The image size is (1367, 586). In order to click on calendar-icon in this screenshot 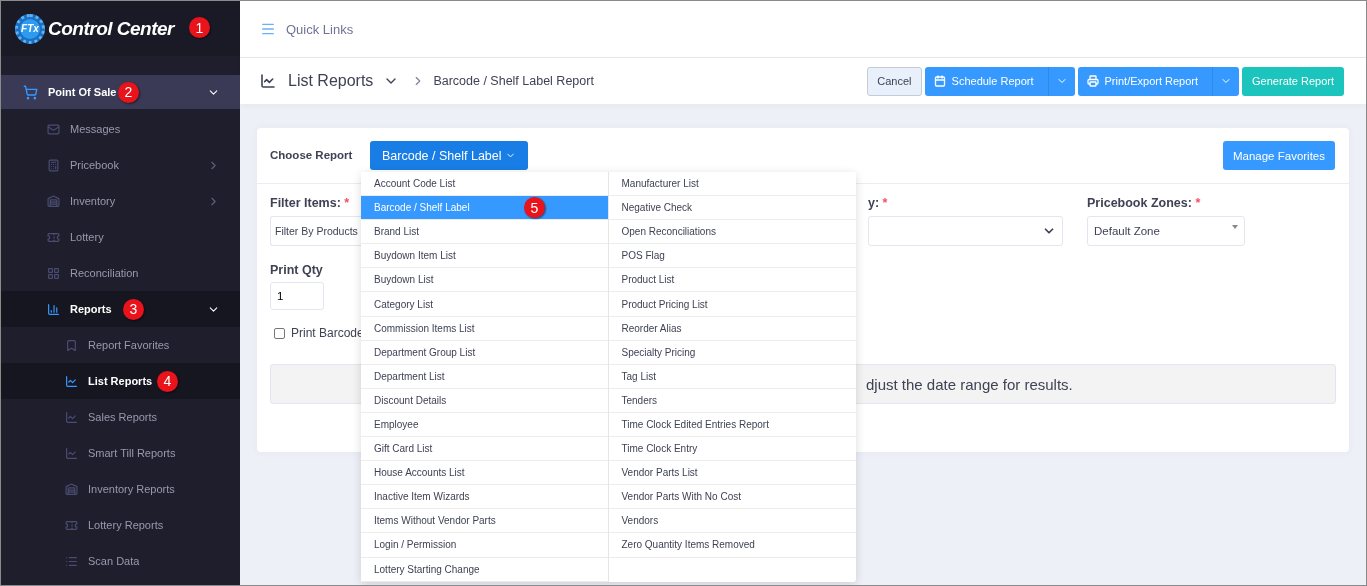, I will do `click(939, 81)`.